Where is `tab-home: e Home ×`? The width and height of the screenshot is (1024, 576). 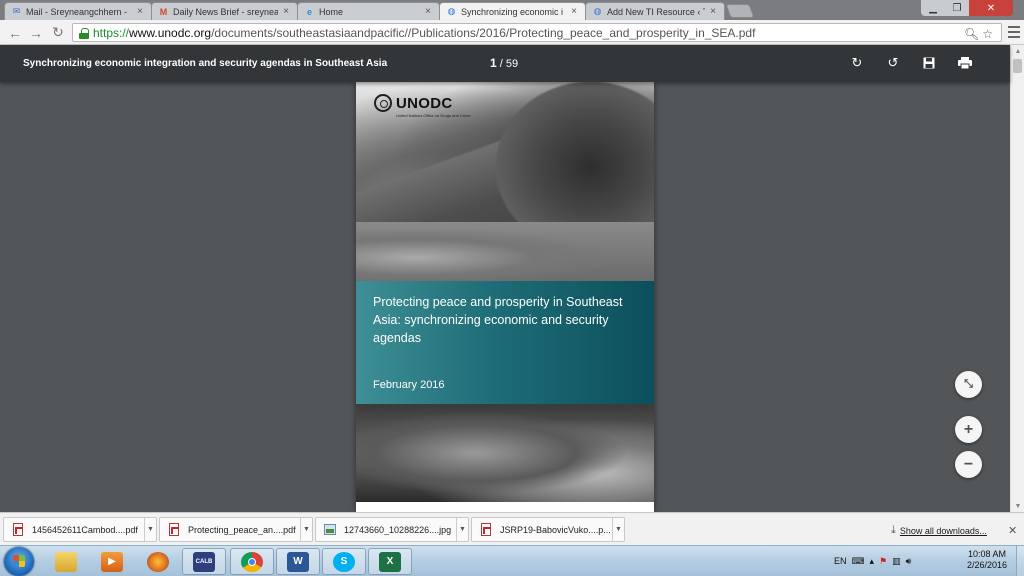 tab-home: e Home × is located at coordinates (368, 11).